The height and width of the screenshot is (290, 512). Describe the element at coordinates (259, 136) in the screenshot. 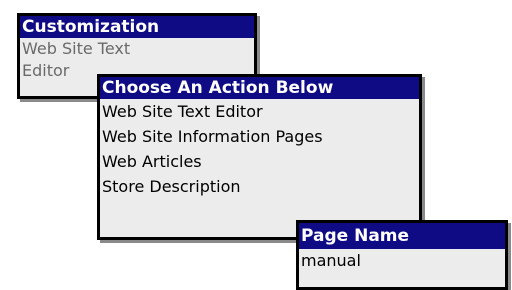

I see `action-item-web-site-information-pages: Web Site Information Pages` at that location.